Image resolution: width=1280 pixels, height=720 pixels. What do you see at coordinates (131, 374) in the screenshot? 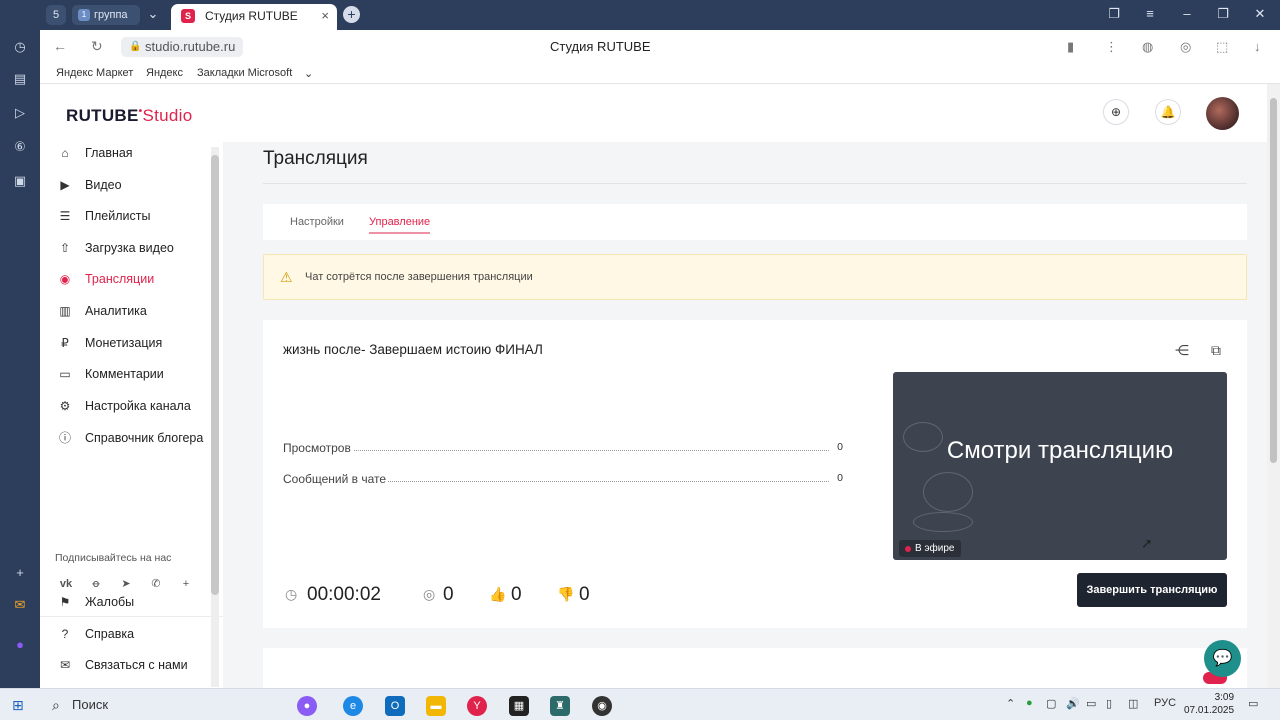
I see `sidebar-item-comments: ▭ Комментарии` at bounding box center [131, 374].